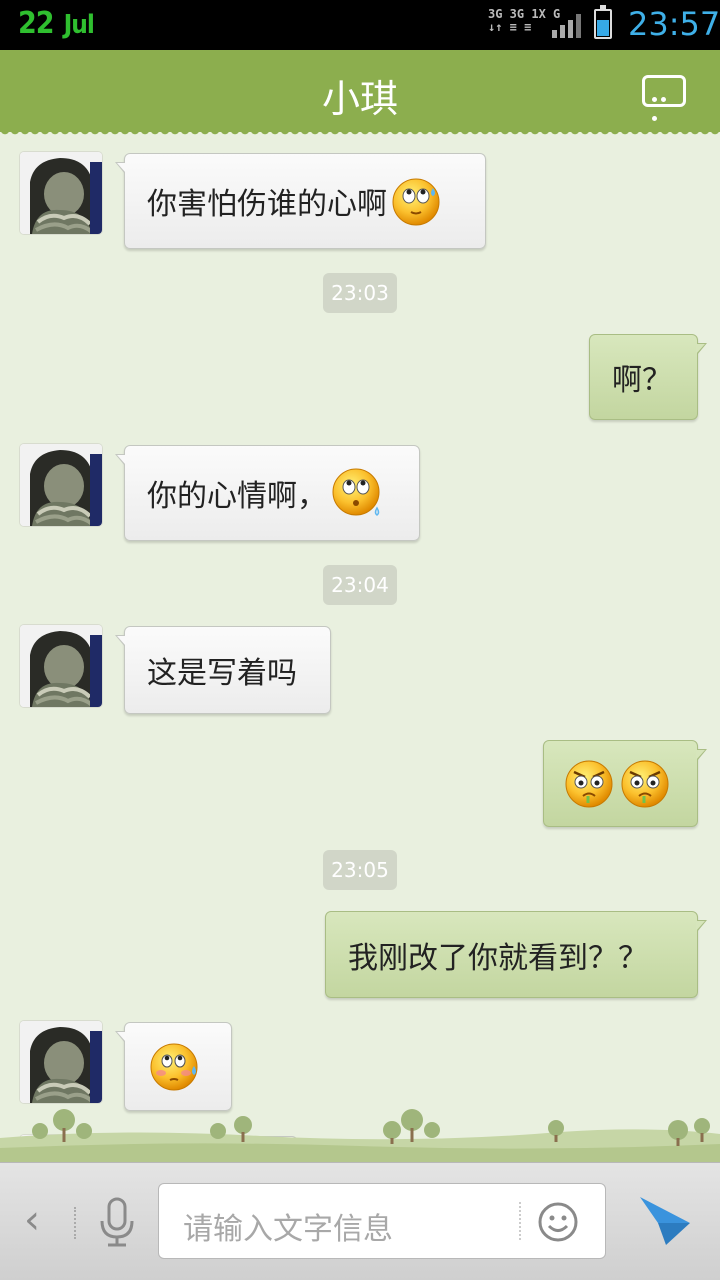 This screenshot has height=1280, width=720. I want to click on timestamp: 23:05, so click(360, 870).